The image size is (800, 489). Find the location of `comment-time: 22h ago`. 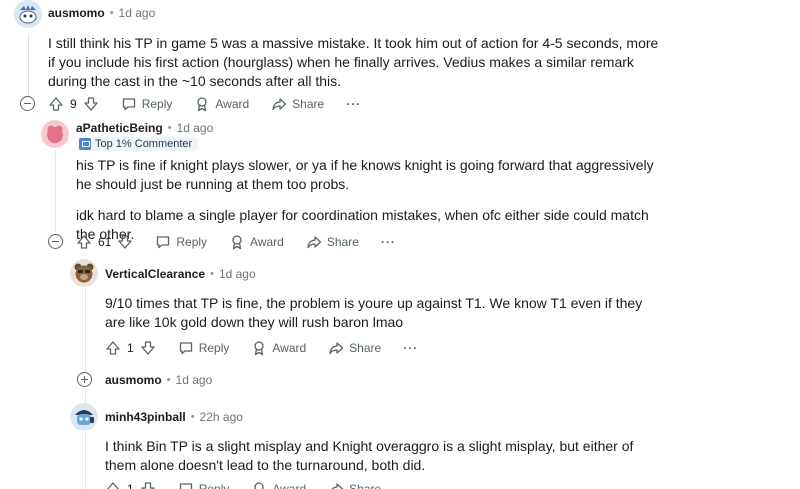

comment-time: 22h ago is located at coordinates (221, 417).